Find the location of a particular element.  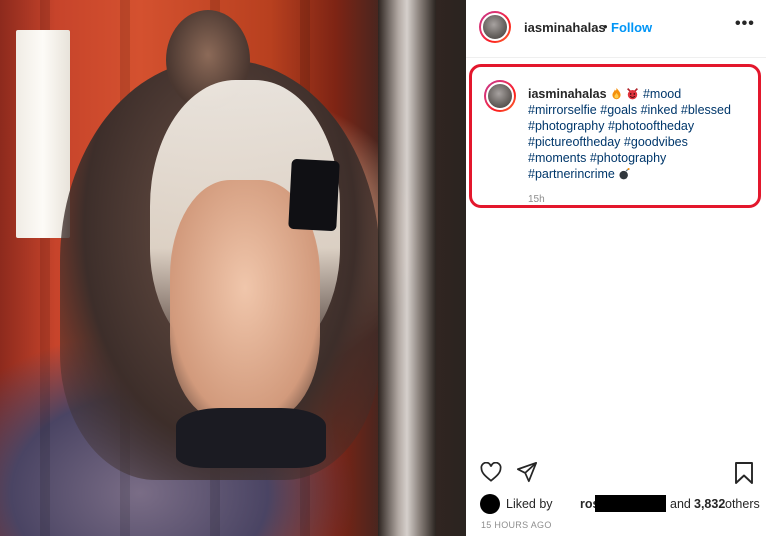

photo-phone is located at coordinates (314, 195).